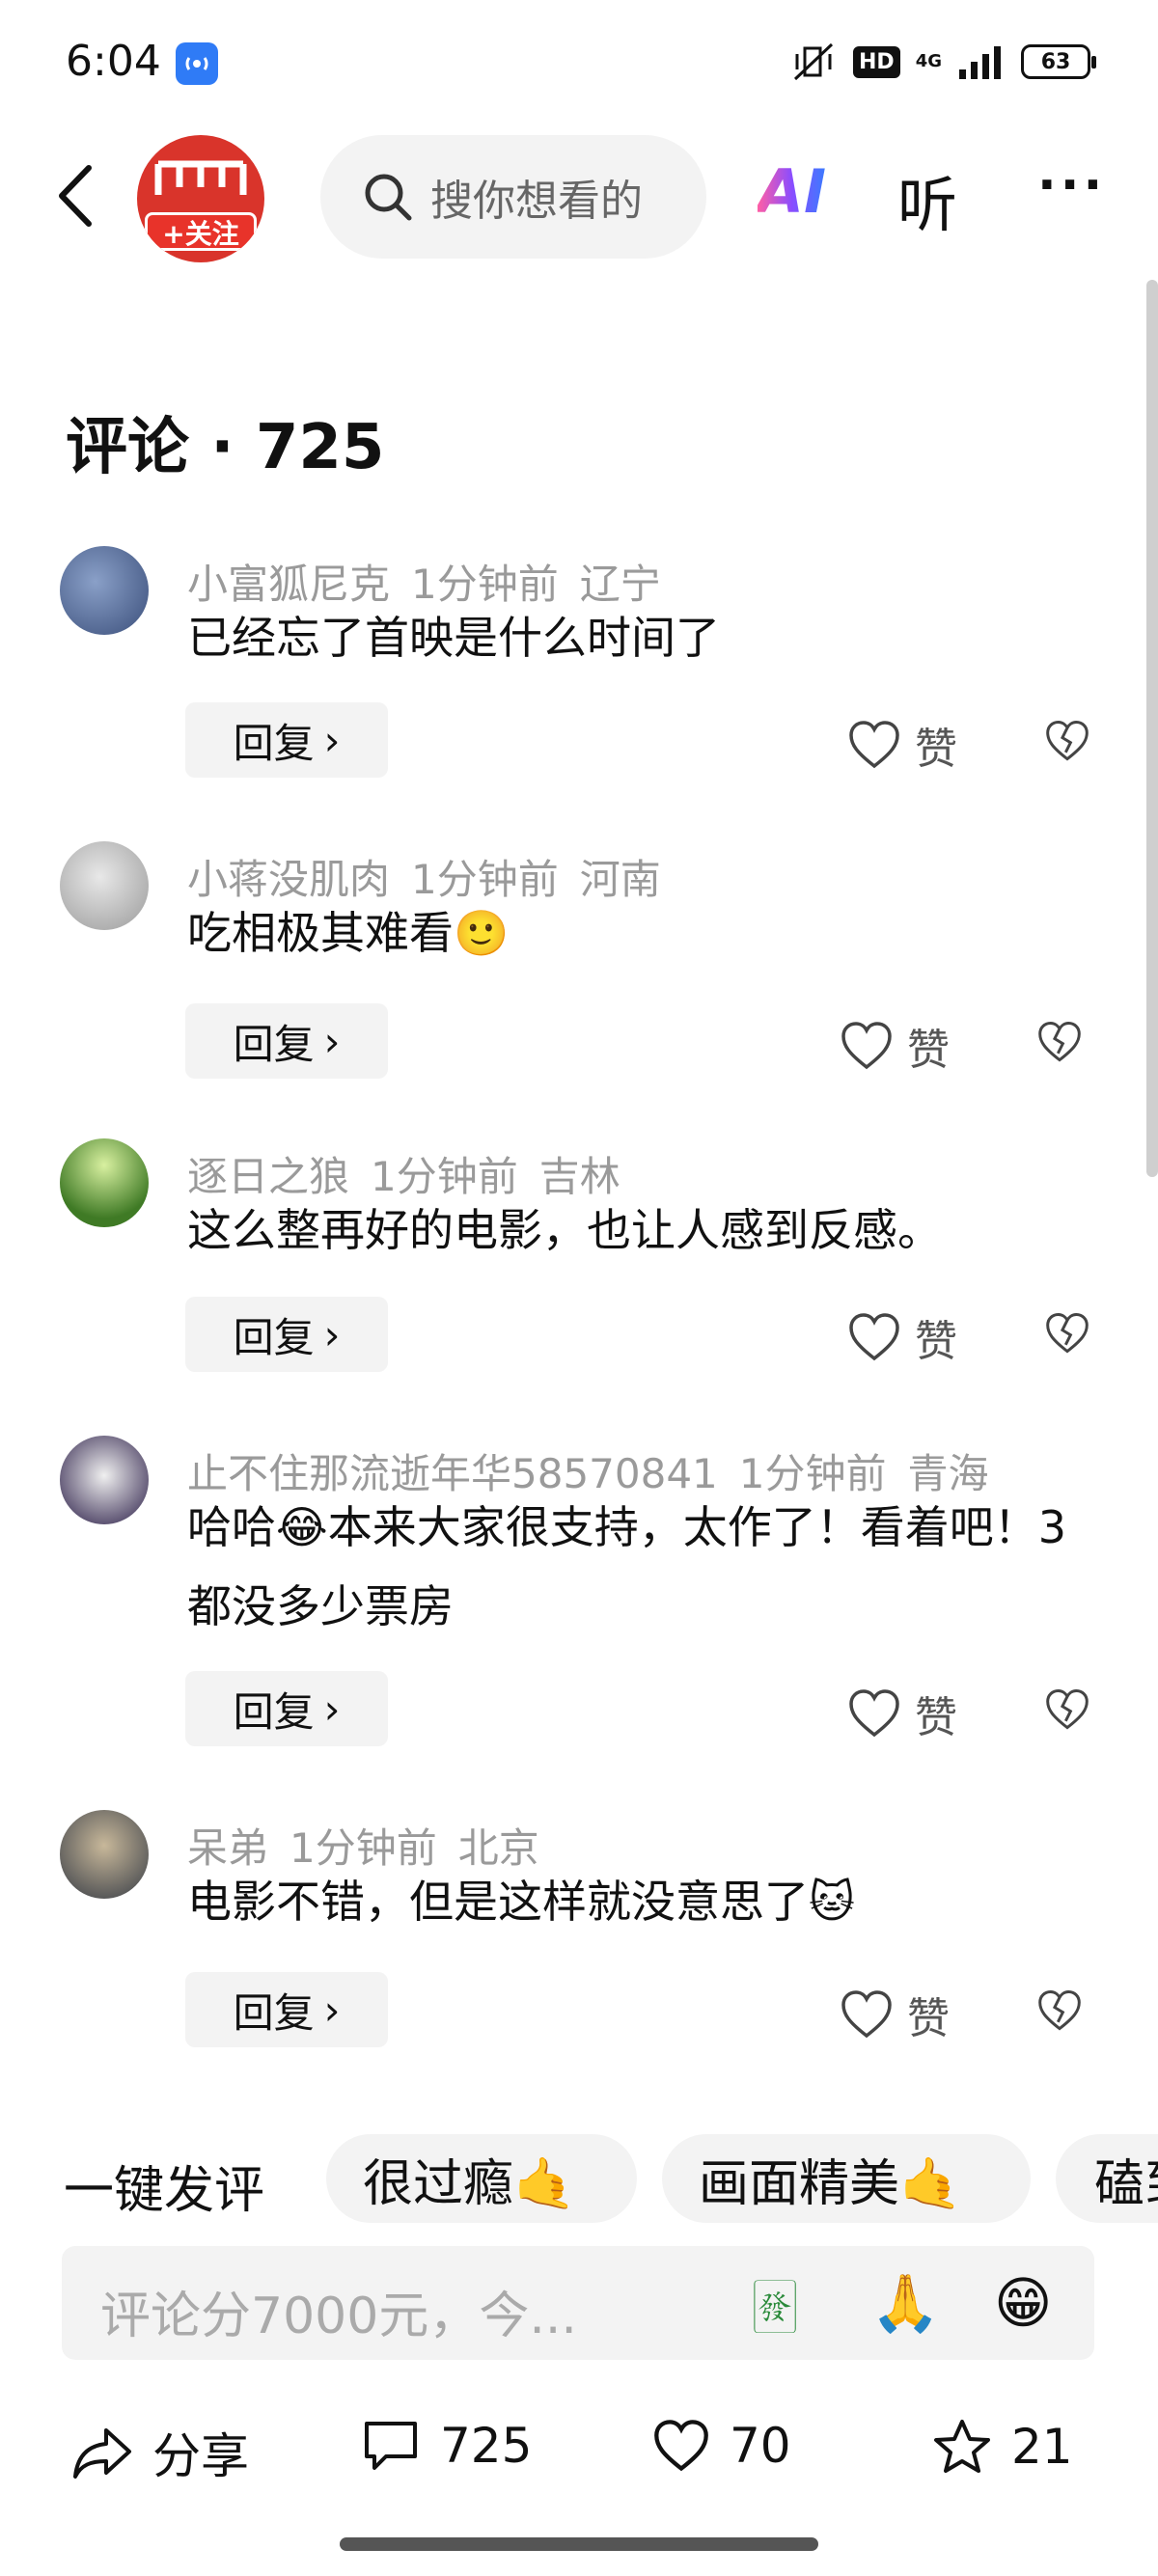 This screenshot has width=1158, height=2576. Describe the element at coordinates (200, 199) in the screenshot. I see `author-avatar: +关注` at that location.